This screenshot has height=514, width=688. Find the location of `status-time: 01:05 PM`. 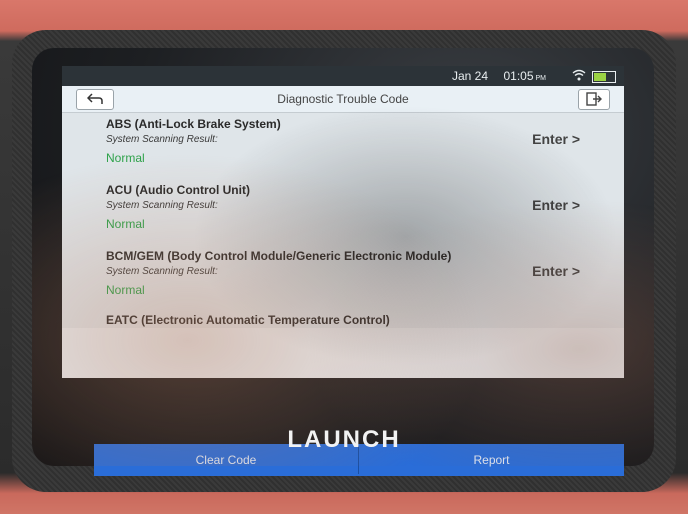

status-time: 01:05 PM is located at coordinates (524, 76).